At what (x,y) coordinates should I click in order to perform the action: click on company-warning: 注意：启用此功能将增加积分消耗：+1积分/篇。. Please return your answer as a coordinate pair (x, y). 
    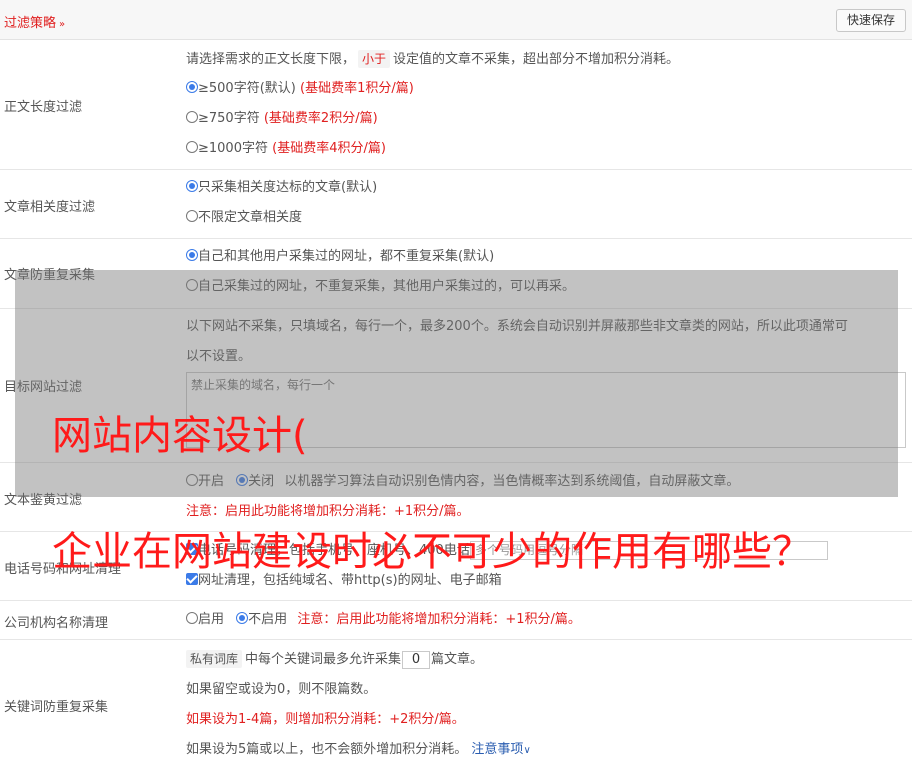
    Looking at the image, I should click on (439, 619).